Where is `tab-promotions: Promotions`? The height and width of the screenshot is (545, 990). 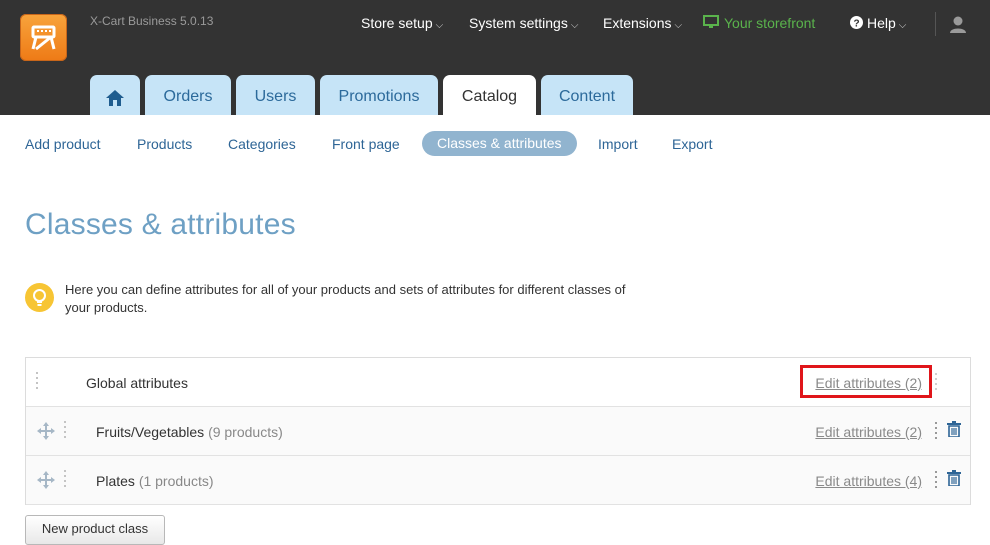
tab-promotions: Promotions is located at coordinates (379, 95).